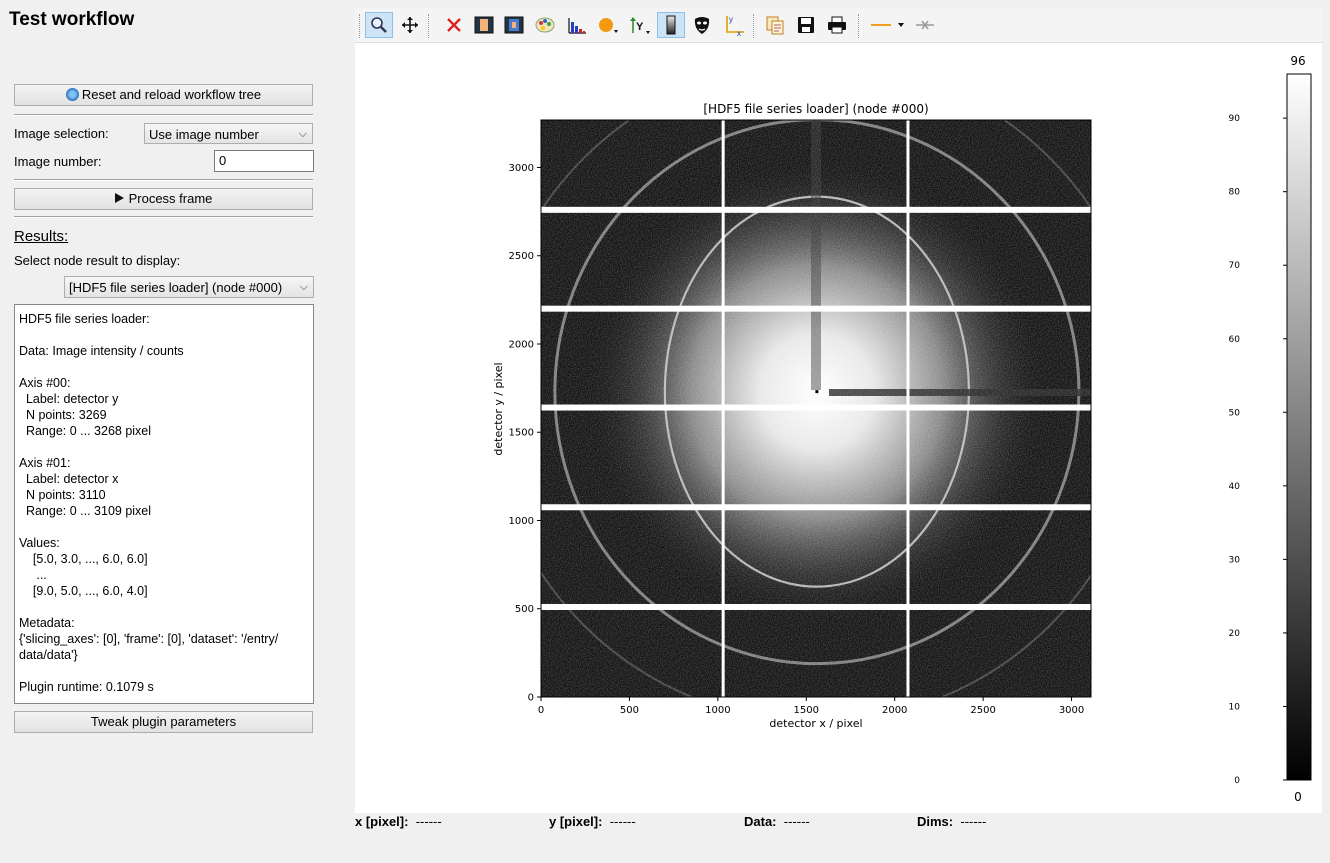 This screenshot has height=863, width=1330. Describe the element at coordinates (84, 319) in the screenshot. I see `info-line: HDF5 file series loader:` at that location.